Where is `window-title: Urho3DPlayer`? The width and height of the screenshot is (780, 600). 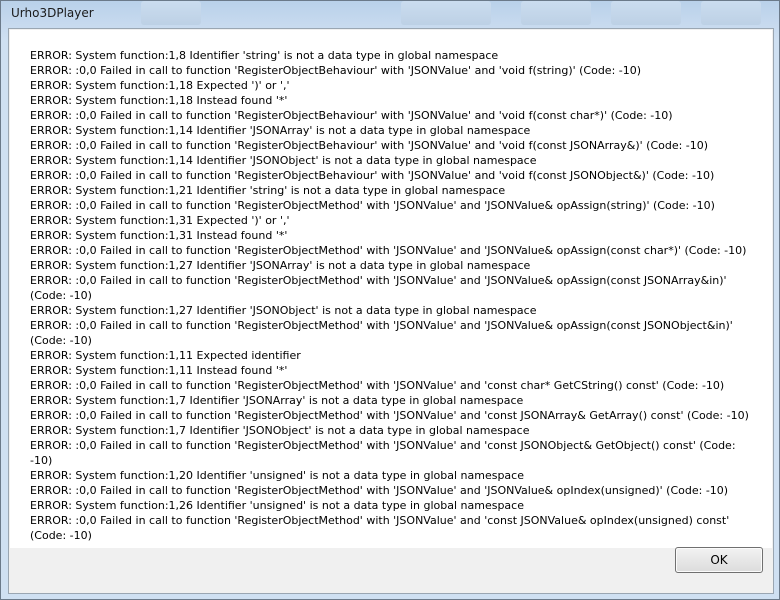
window-title: Urho3DPlayer is located at coordinates (52, 13).